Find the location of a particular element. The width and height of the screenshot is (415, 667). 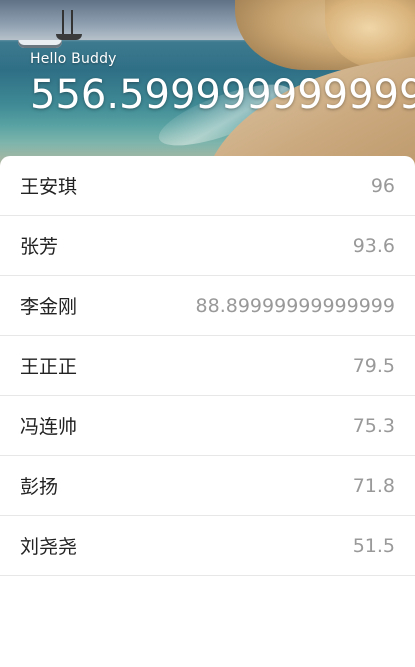

student-score: 96 is located at coordinates (382, 185).